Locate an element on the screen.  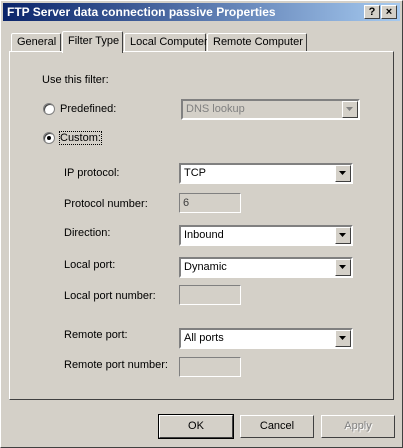
tab-general: General is located at coordinates (36, 42).